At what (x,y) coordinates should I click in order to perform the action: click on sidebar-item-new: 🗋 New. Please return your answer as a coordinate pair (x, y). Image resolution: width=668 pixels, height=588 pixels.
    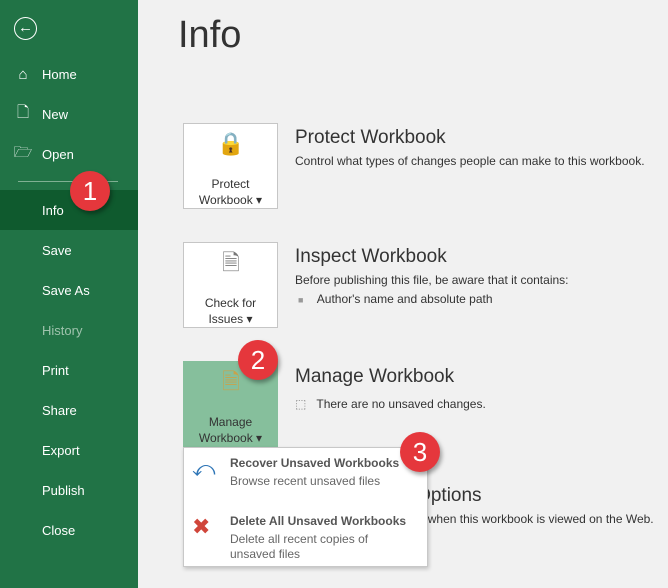
    Looking at the image, I should click on (69, 114).